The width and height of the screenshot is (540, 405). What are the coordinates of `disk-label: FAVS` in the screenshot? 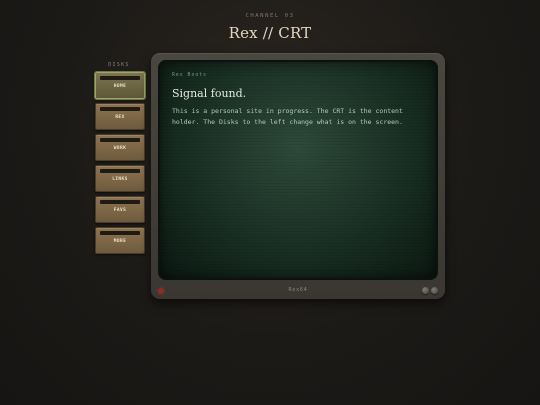 It's located at (120, 210).